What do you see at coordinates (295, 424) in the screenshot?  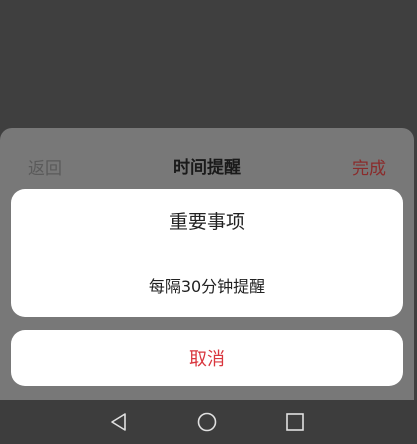 I see `recents-square-icon` at bounding box center [295, 424].